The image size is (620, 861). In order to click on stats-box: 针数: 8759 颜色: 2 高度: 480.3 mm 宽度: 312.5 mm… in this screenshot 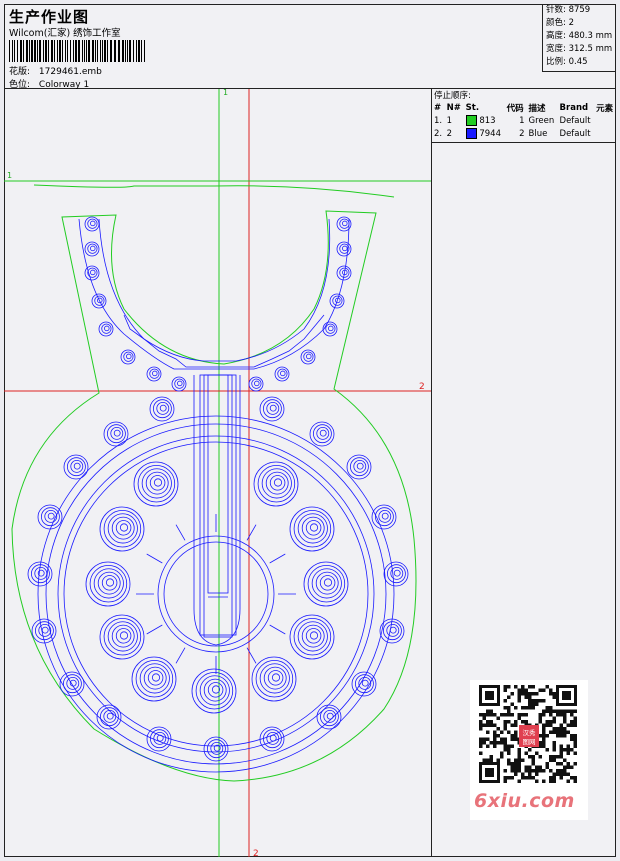, I will do `click(579, 38)`.